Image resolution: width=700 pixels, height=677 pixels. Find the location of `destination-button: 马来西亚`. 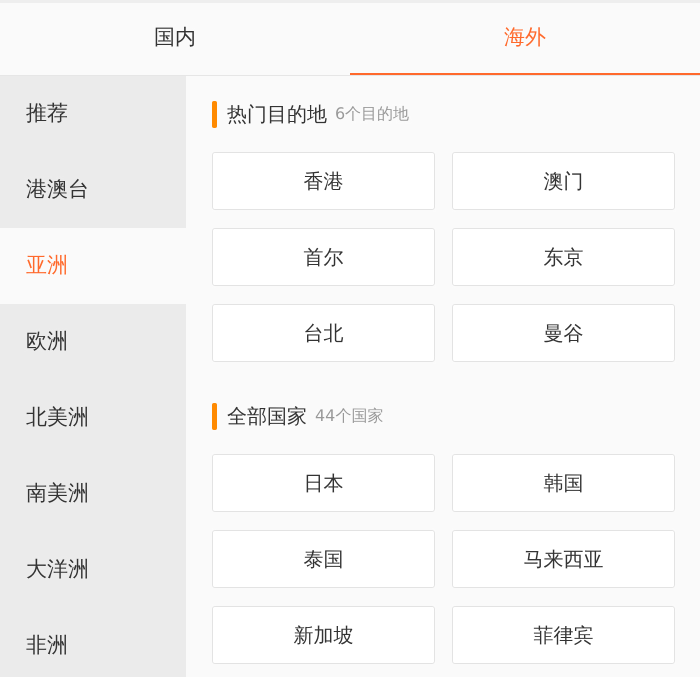

destination-button: 马来西亚 is located at coordinates (563, 559).